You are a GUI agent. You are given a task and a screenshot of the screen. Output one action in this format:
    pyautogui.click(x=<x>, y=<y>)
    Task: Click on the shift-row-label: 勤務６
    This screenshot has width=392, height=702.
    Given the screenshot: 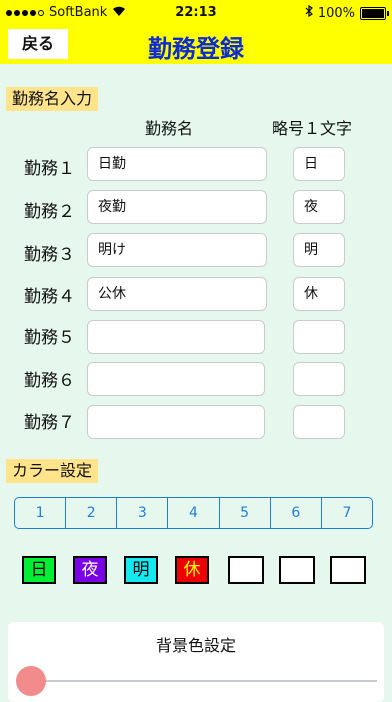 What is the action you would take?
    pyautogui.click(x=49, y=381)
    